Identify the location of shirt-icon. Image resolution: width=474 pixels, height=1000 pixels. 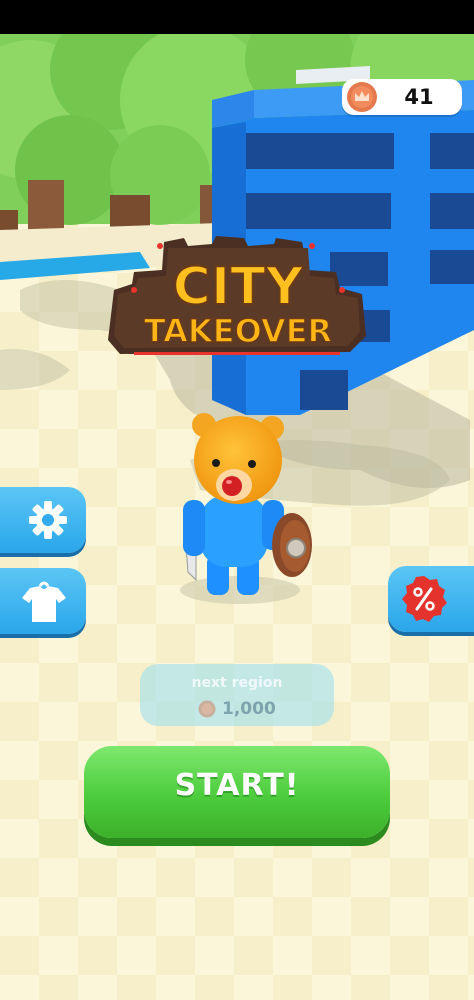
(44, 601).